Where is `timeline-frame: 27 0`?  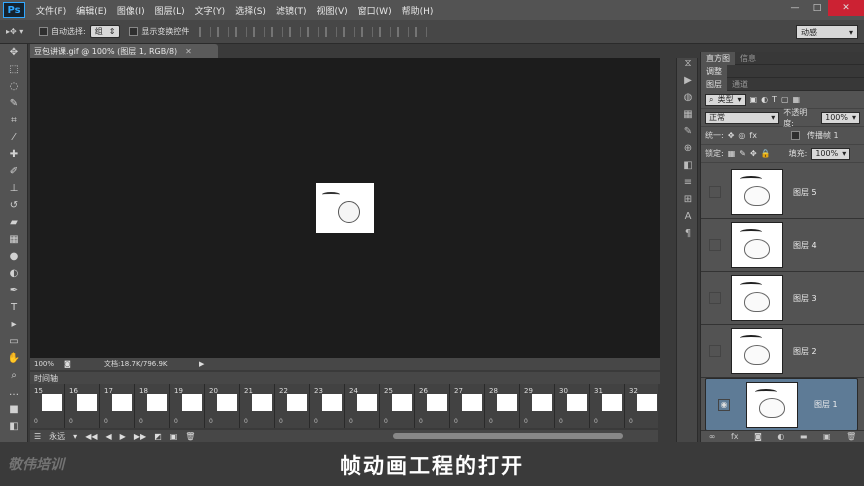 timeline-frame: 27 0 is located at coordinates (467, 406).